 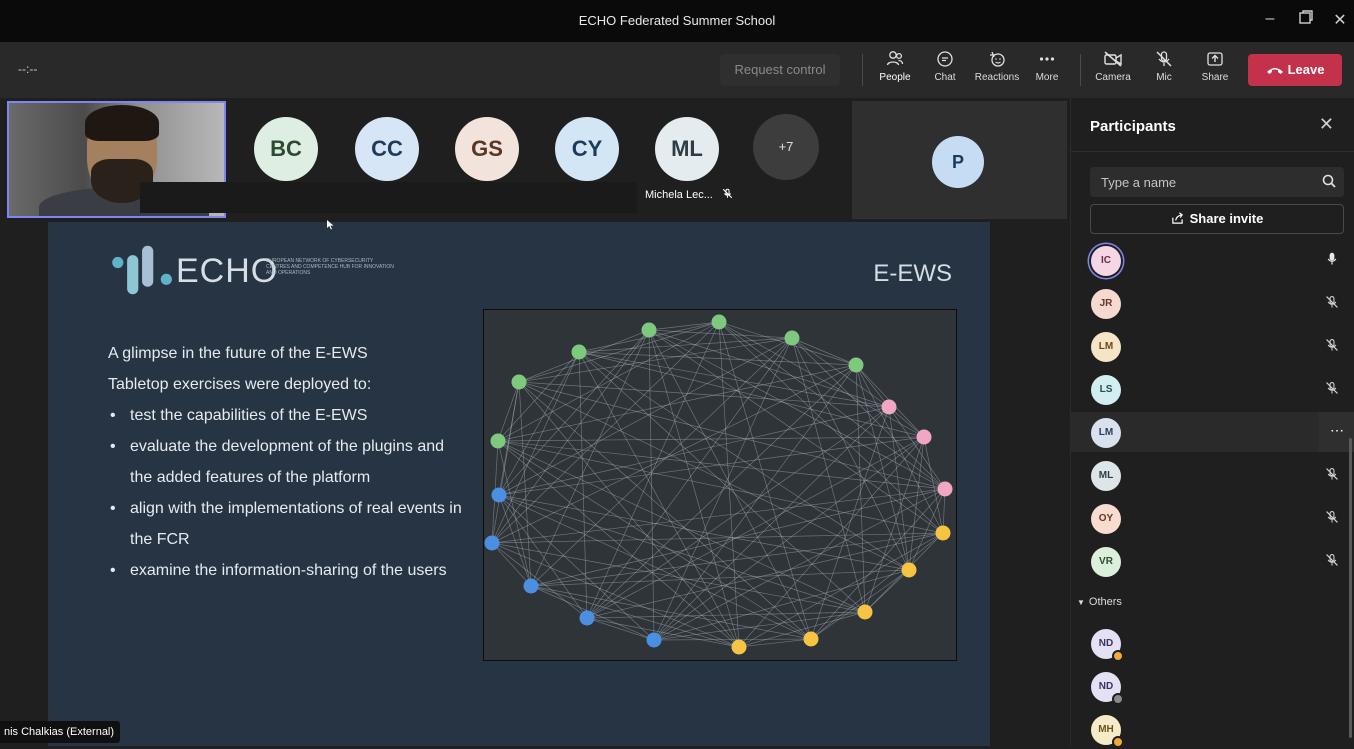 What do you see at coordinates (677, 20) in the screenshot?
I see `window-title: ECHO Federated Summer School` at bounding box center [677, 20].